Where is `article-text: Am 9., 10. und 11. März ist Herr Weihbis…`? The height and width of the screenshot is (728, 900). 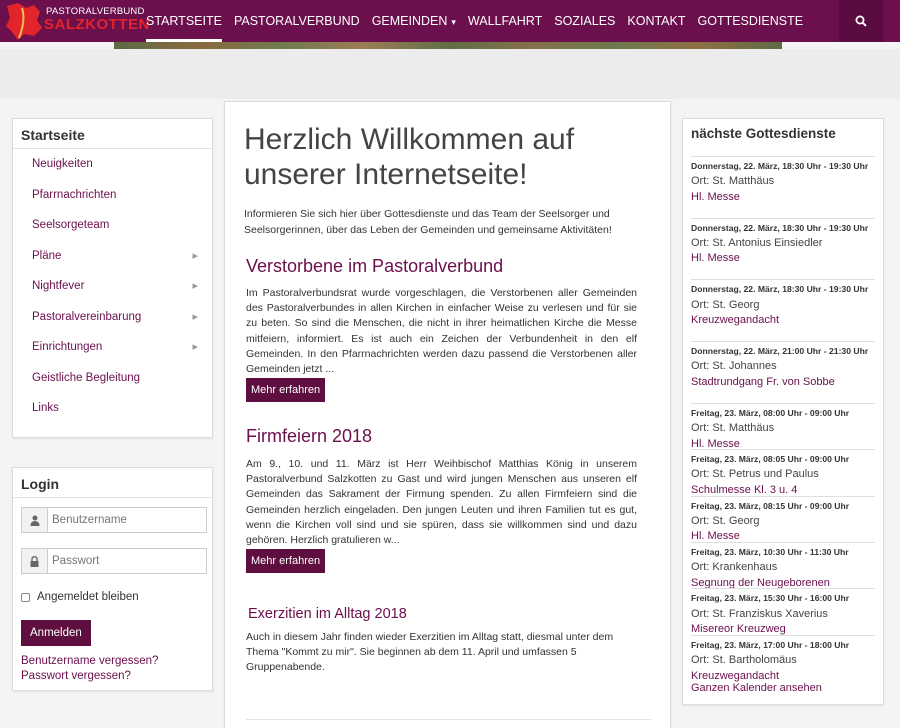 article-text: Am 9., 10. und 11. März ist Herr Weihbis… is located at coordinates (441, 502).